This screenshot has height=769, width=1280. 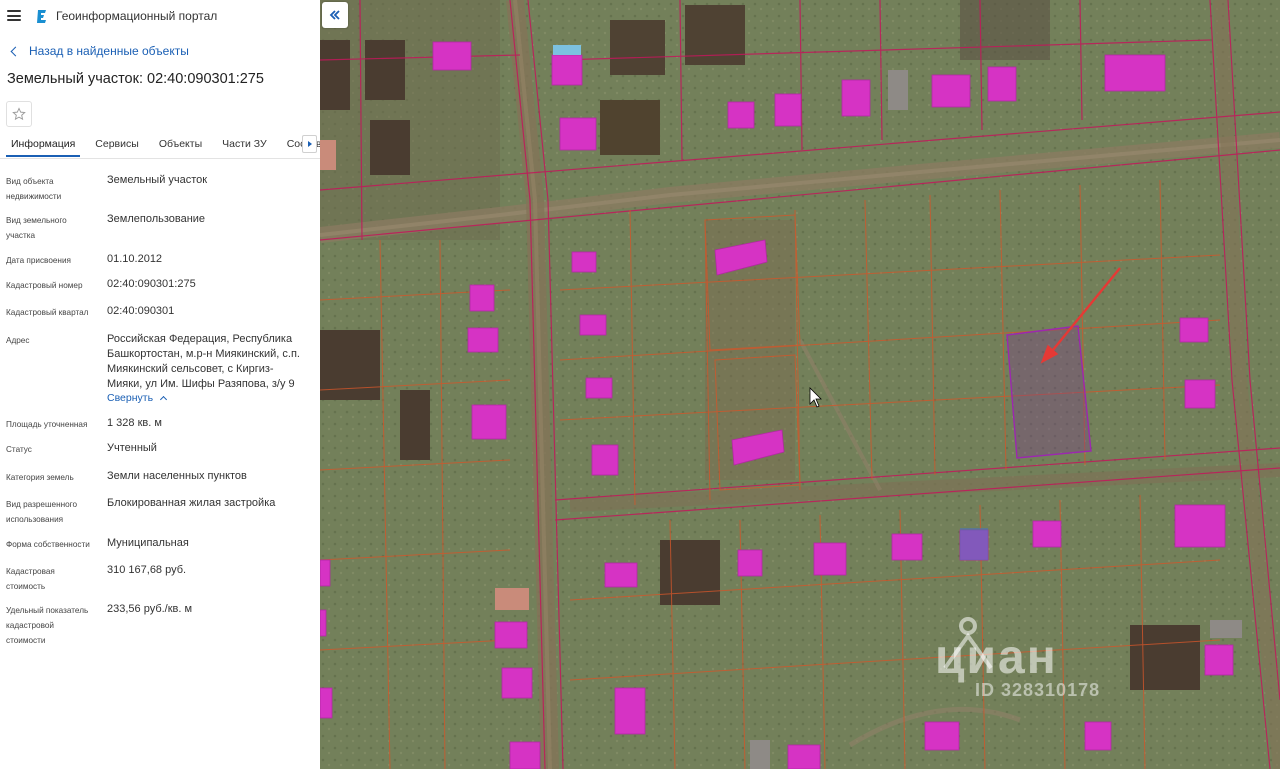 I want to click on label-cadastral-number: Кадастровый номер, so click(x=44, y=285).